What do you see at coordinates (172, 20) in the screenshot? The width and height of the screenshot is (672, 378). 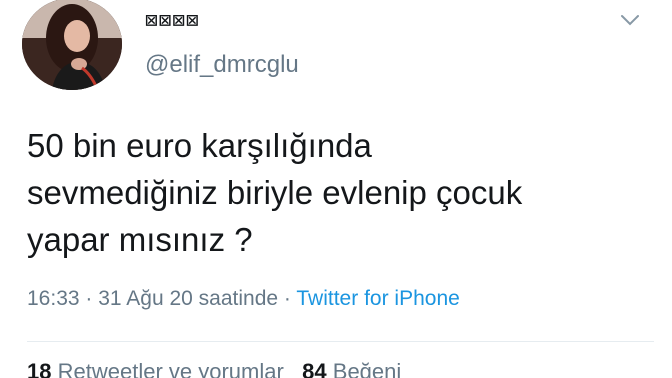 I see `display-name: ⊠⊠⊠⊠` at bounding box center [172, 20].